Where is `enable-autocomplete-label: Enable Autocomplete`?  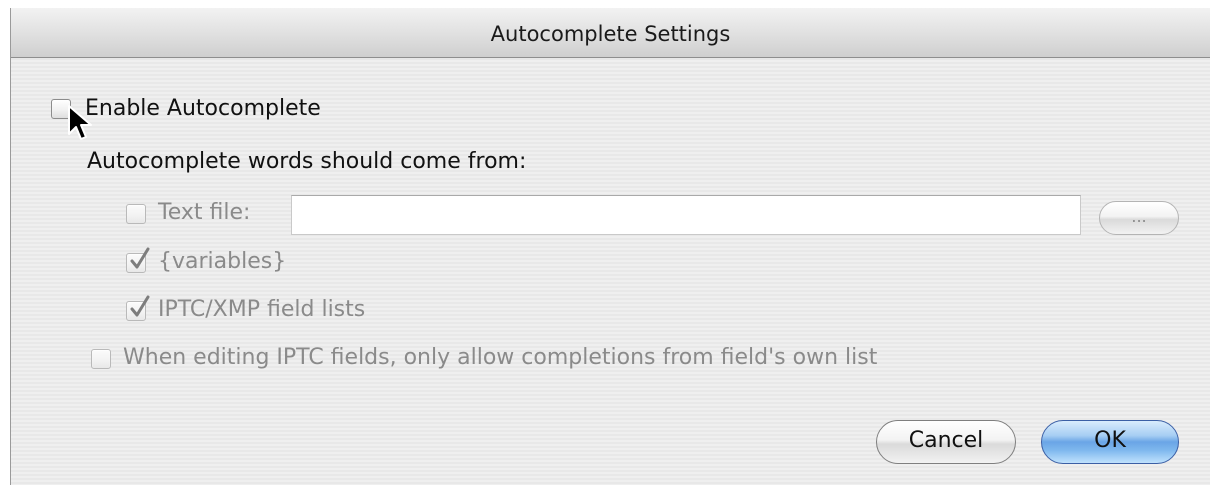
enable-autocomplete-label: Enable Autocomplete is located at coordinates (203, 108).